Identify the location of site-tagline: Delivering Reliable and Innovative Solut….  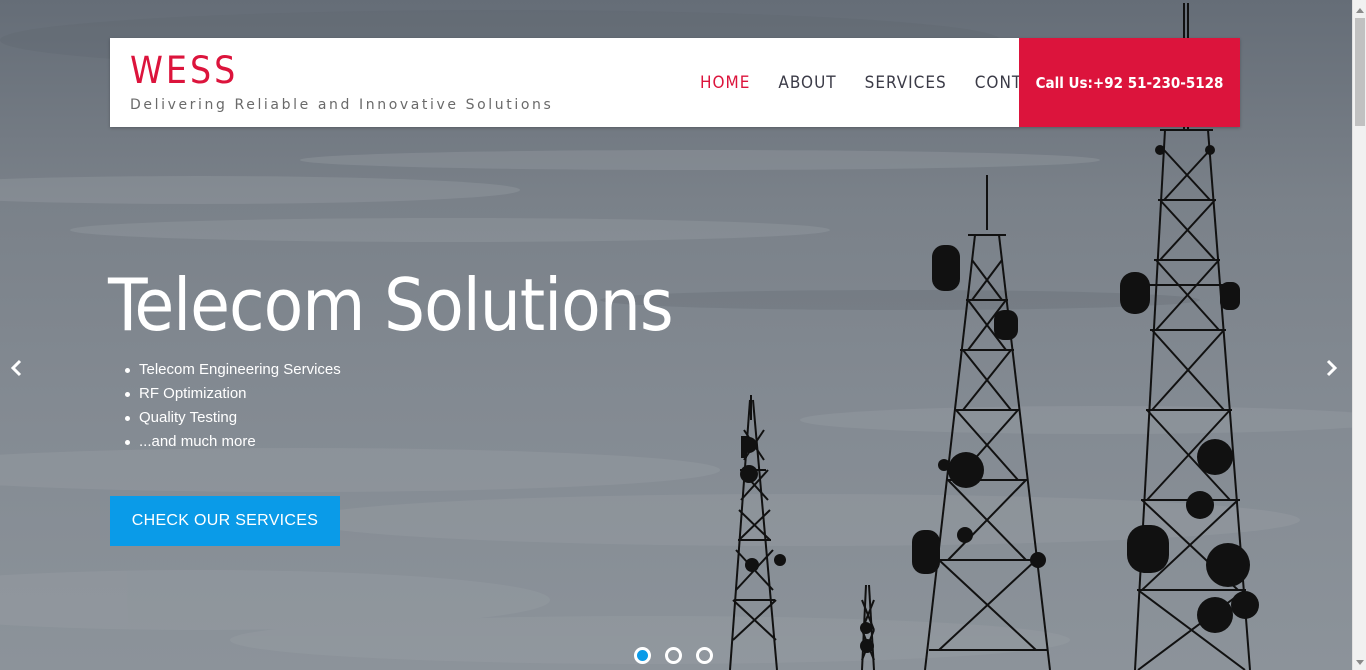
(342, 105).